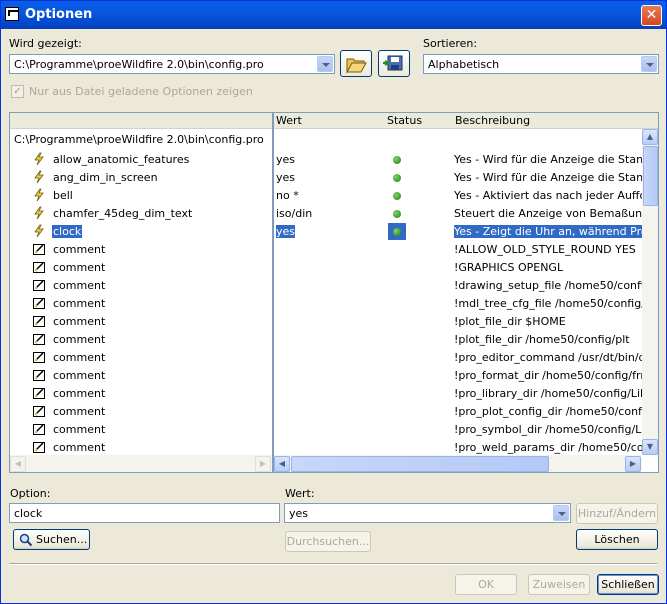  I want to click on delete-button: Löschen, so click(617, 539).